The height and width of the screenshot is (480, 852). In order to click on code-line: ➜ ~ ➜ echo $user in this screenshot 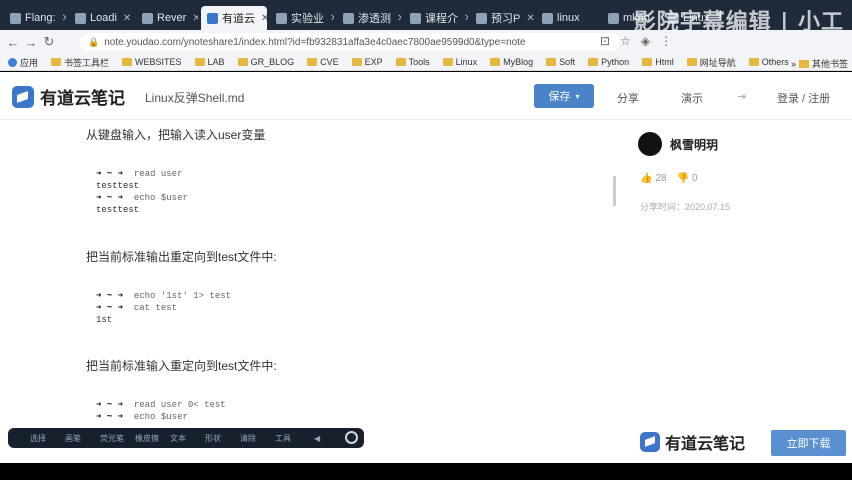, I will do `click(142, 198)`.